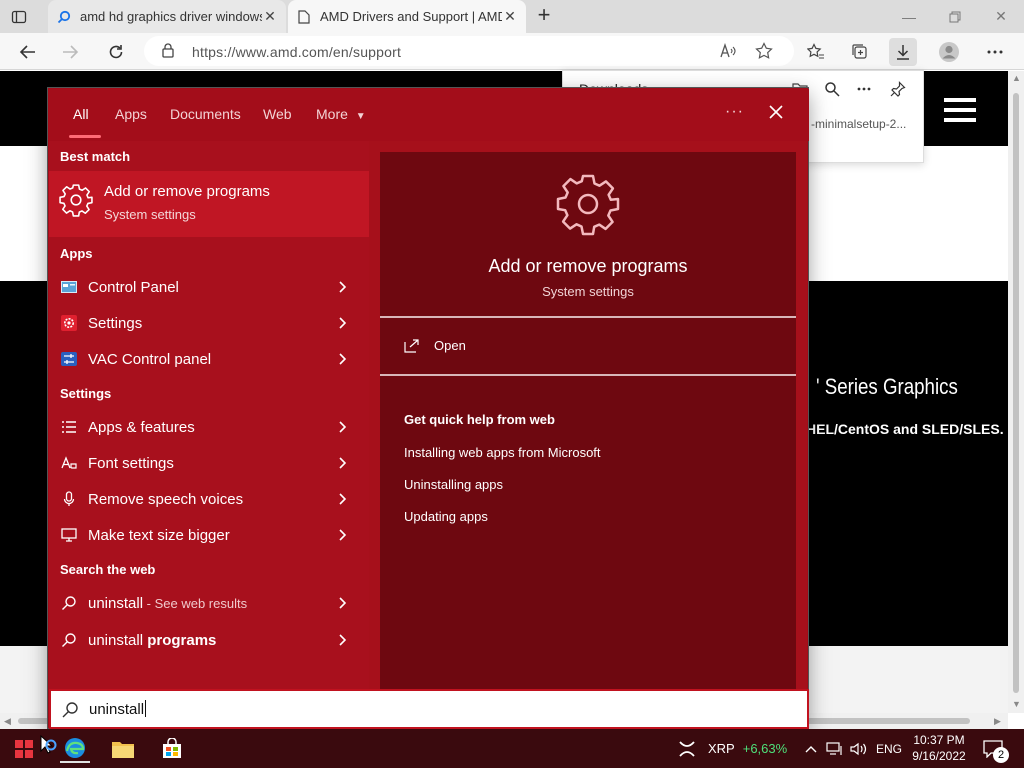 Image resolution: width=1024 pixels, height=768 pixels. I want to click on font-icon, so click(69, 463).